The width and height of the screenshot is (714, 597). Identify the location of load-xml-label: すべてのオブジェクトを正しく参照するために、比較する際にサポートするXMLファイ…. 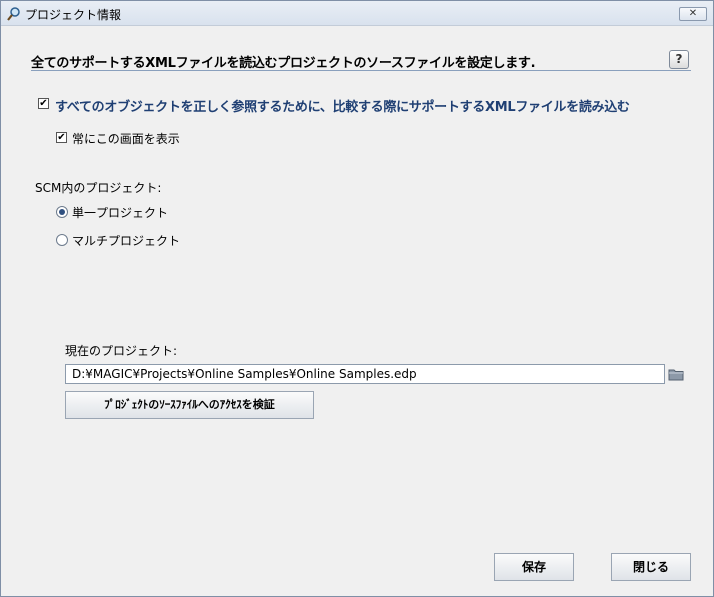
(342, 105).